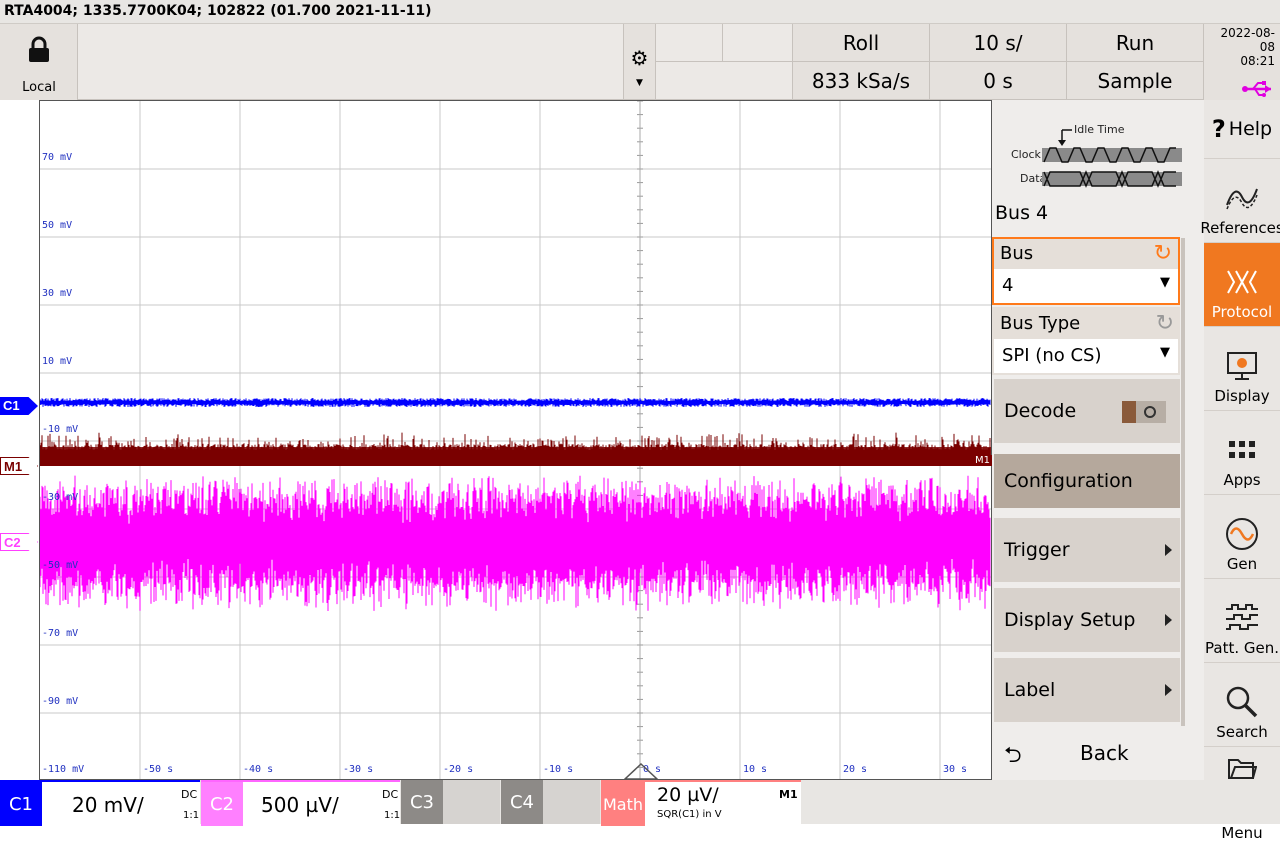  What do you see at coordinates (1030, 690) in the screenshot?
I see `label-label: Label` at bounding box center [1030, 690].